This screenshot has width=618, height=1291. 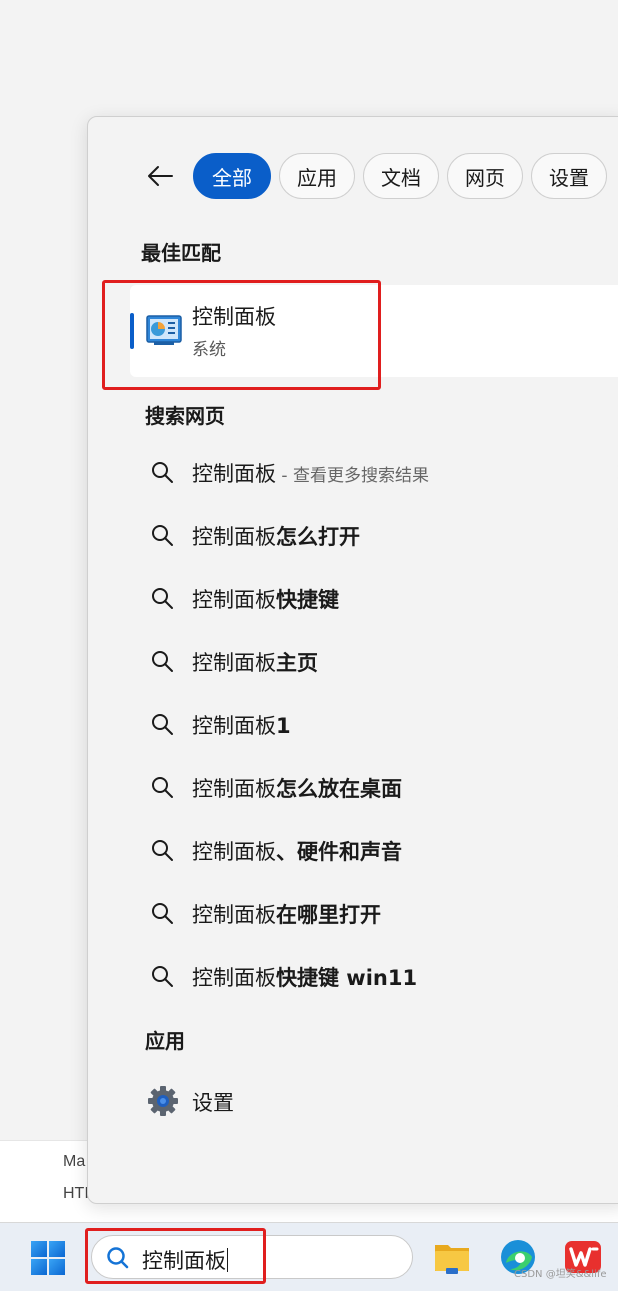 I want to click on tab-documents: 文档, so click(x=401, y=176).